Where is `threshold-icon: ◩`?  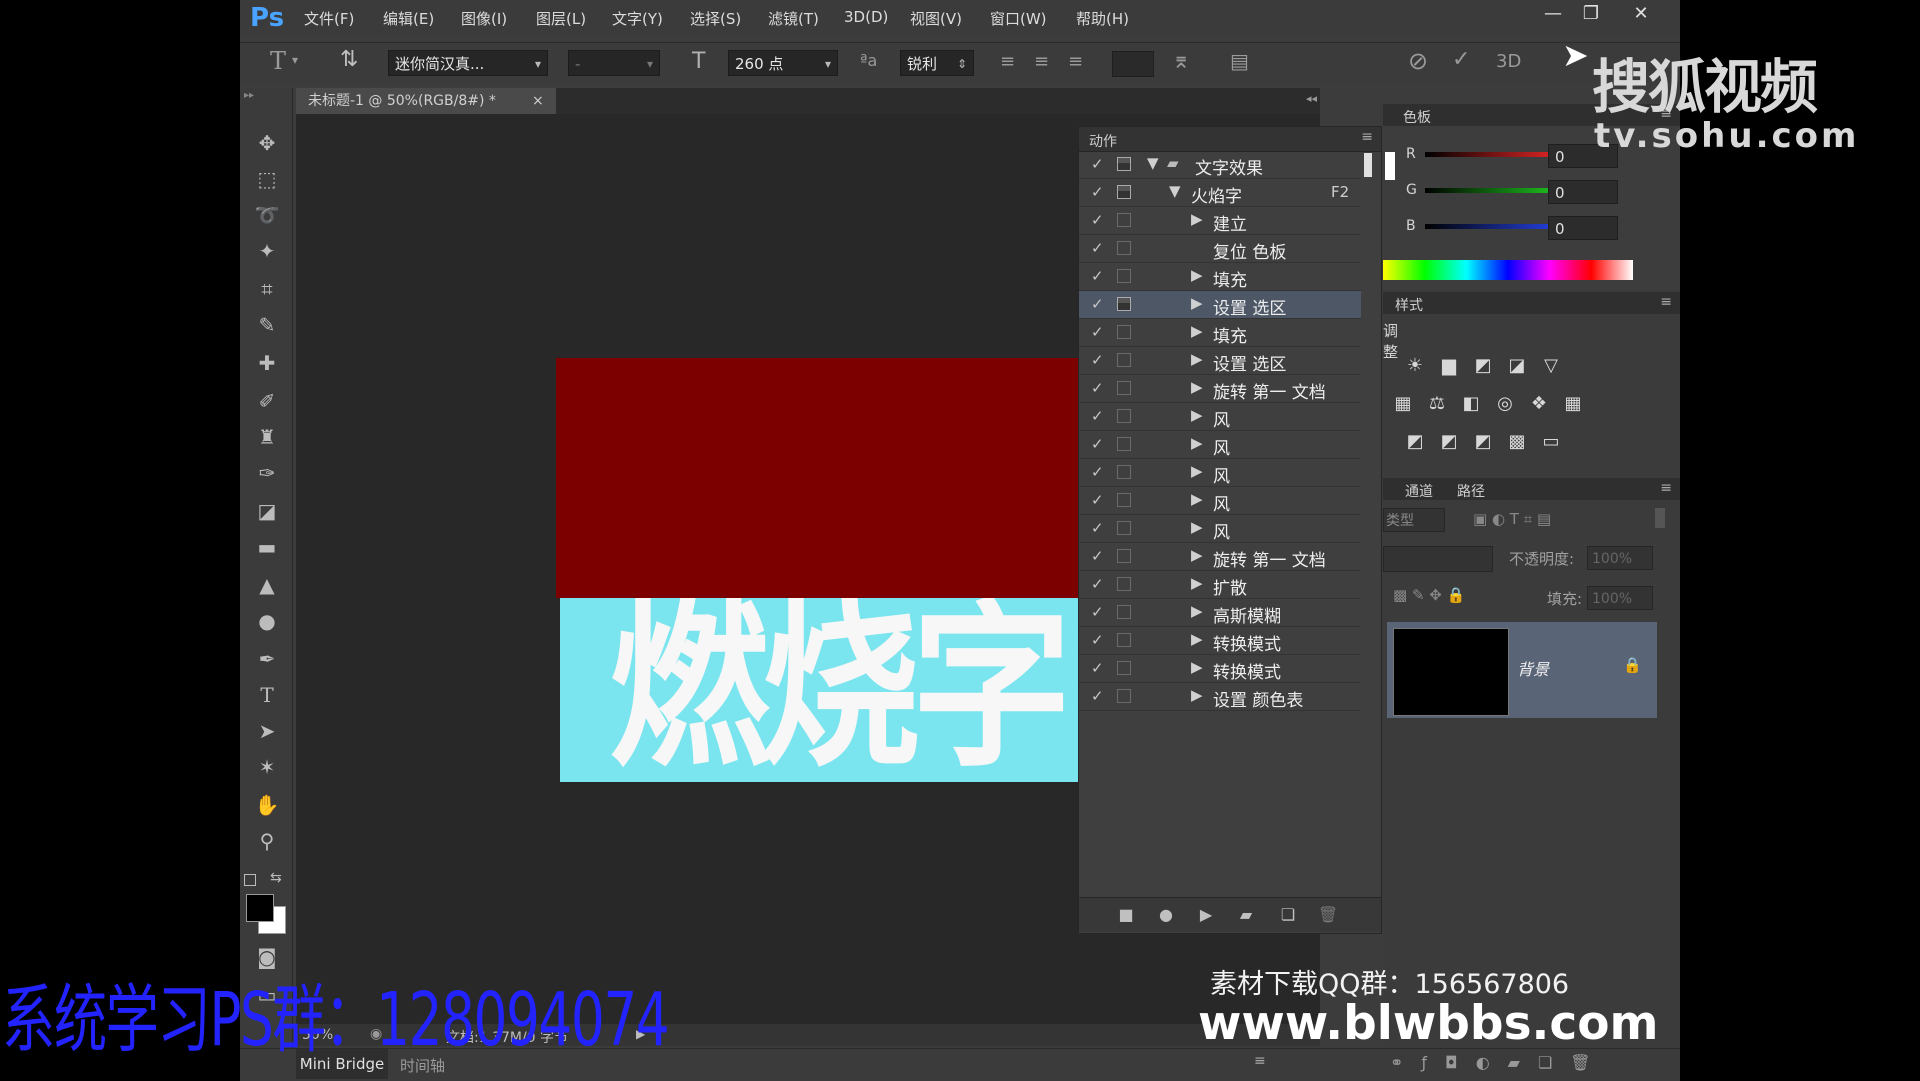 threshold-icon: ◩ is located at coordinates (1483, 442).